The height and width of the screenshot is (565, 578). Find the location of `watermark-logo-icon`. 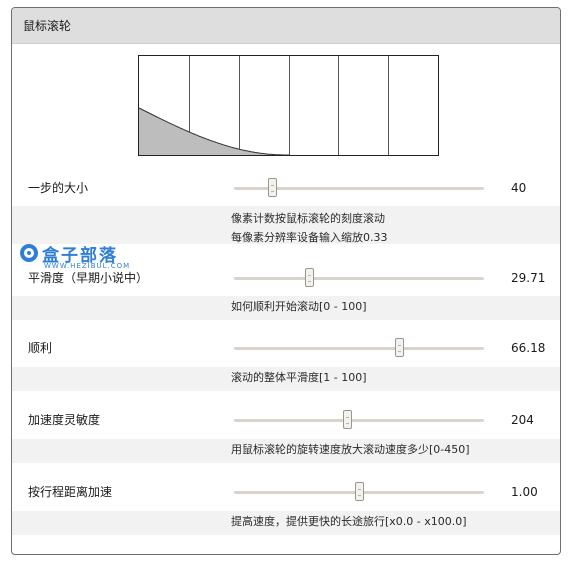

watermark-logo-icon is located at coordinates (29, 253).